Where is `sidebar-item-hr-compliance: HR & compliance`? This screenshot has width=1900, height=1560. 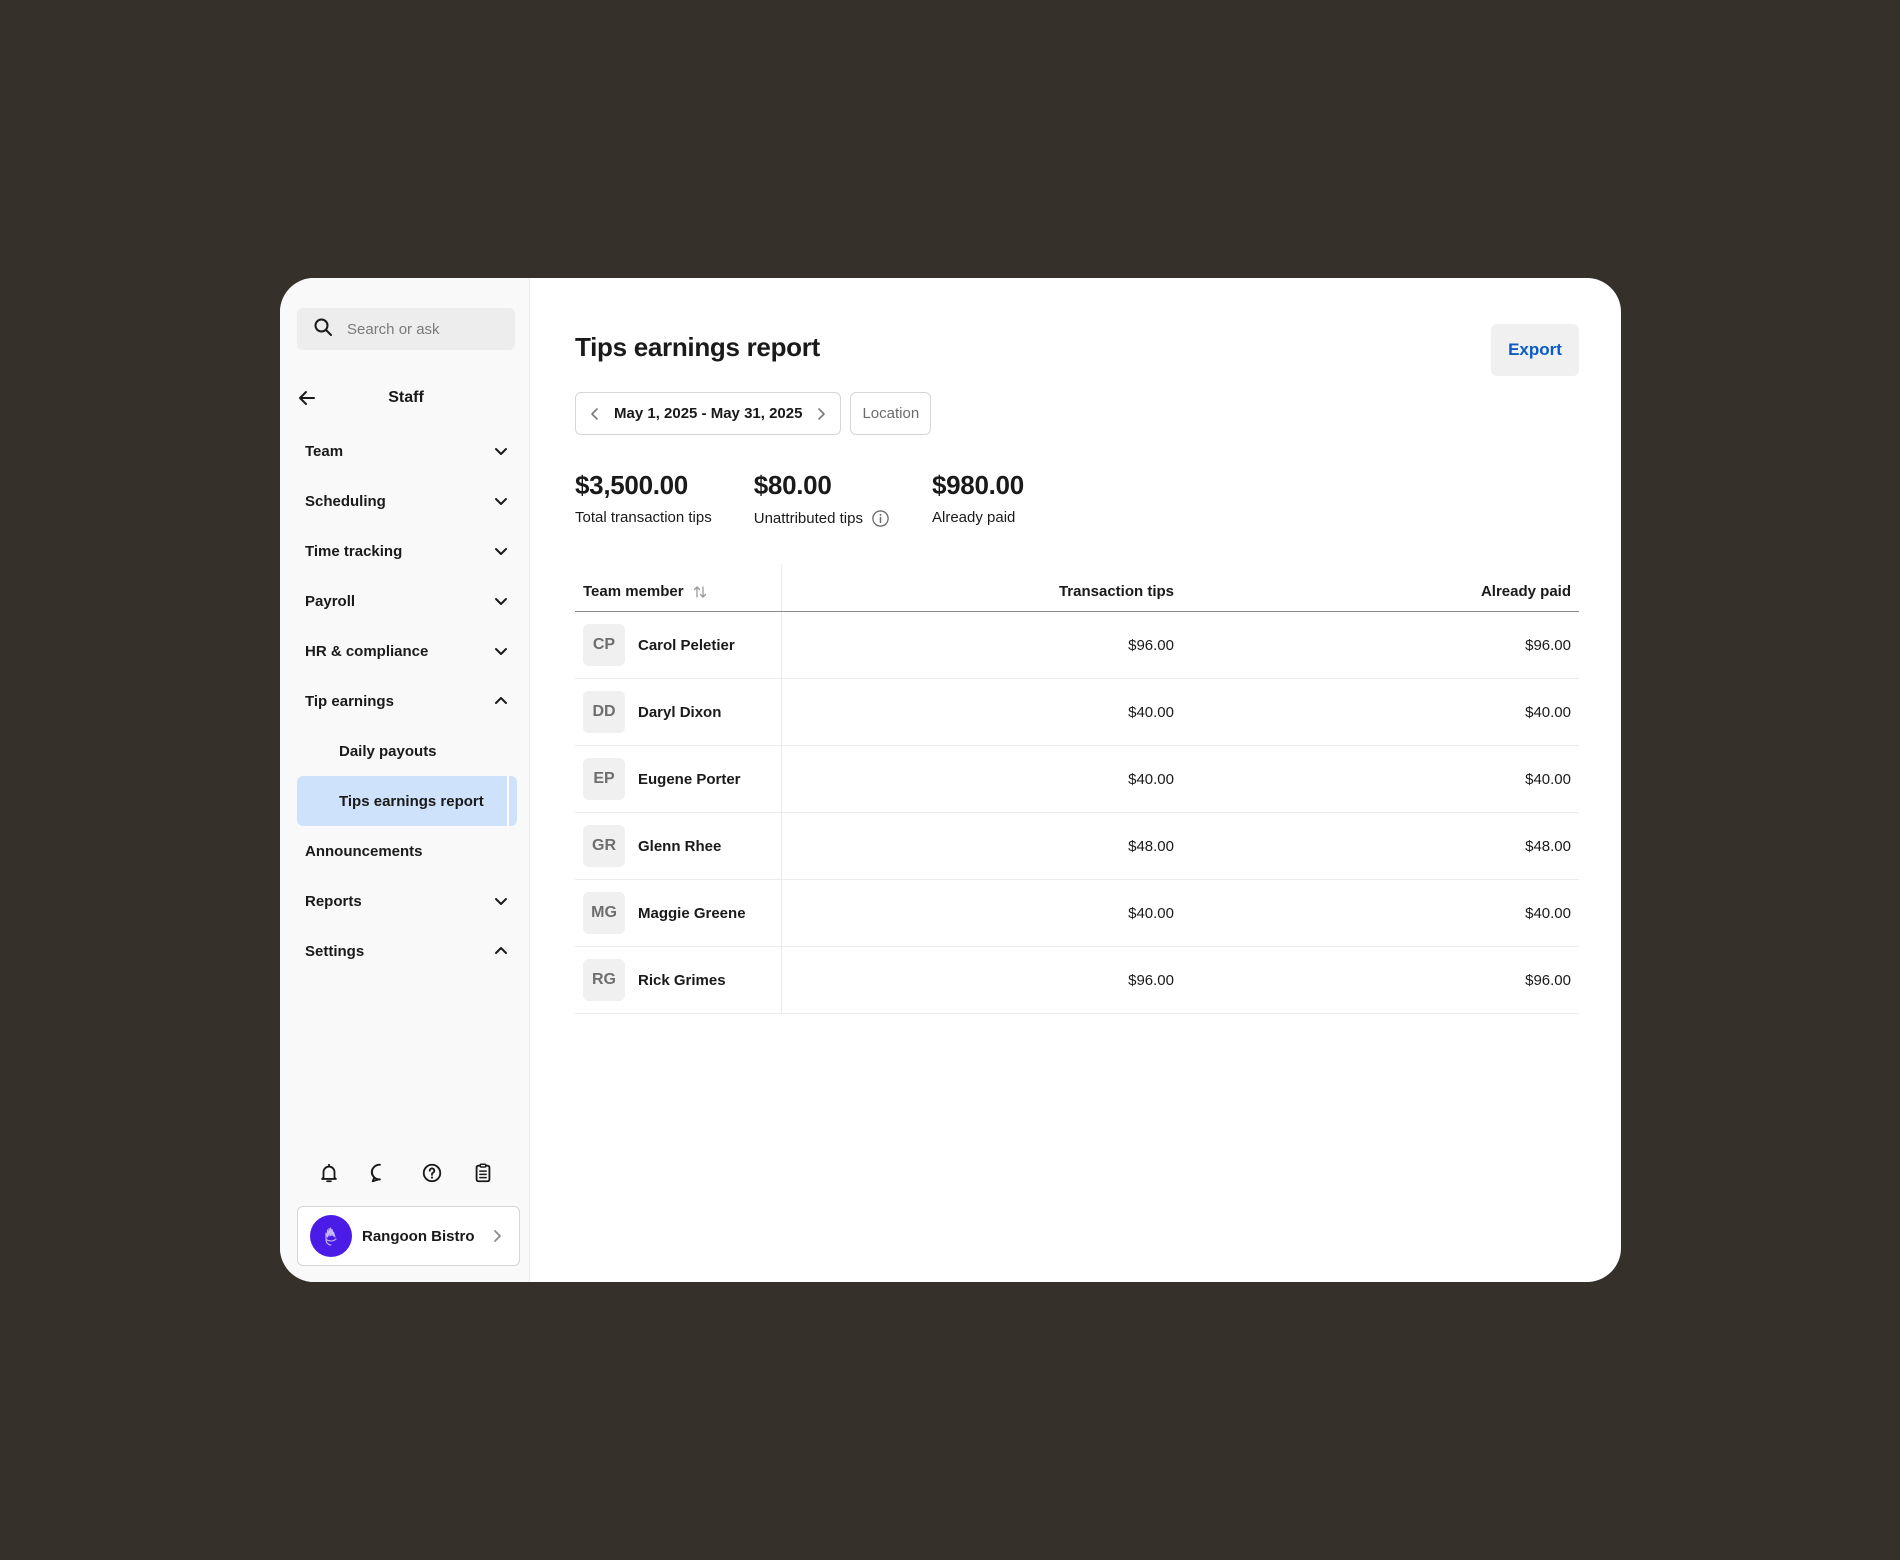 sidebar-item-hr-compliance: HR & compliance is located at coordinates (407, 651).